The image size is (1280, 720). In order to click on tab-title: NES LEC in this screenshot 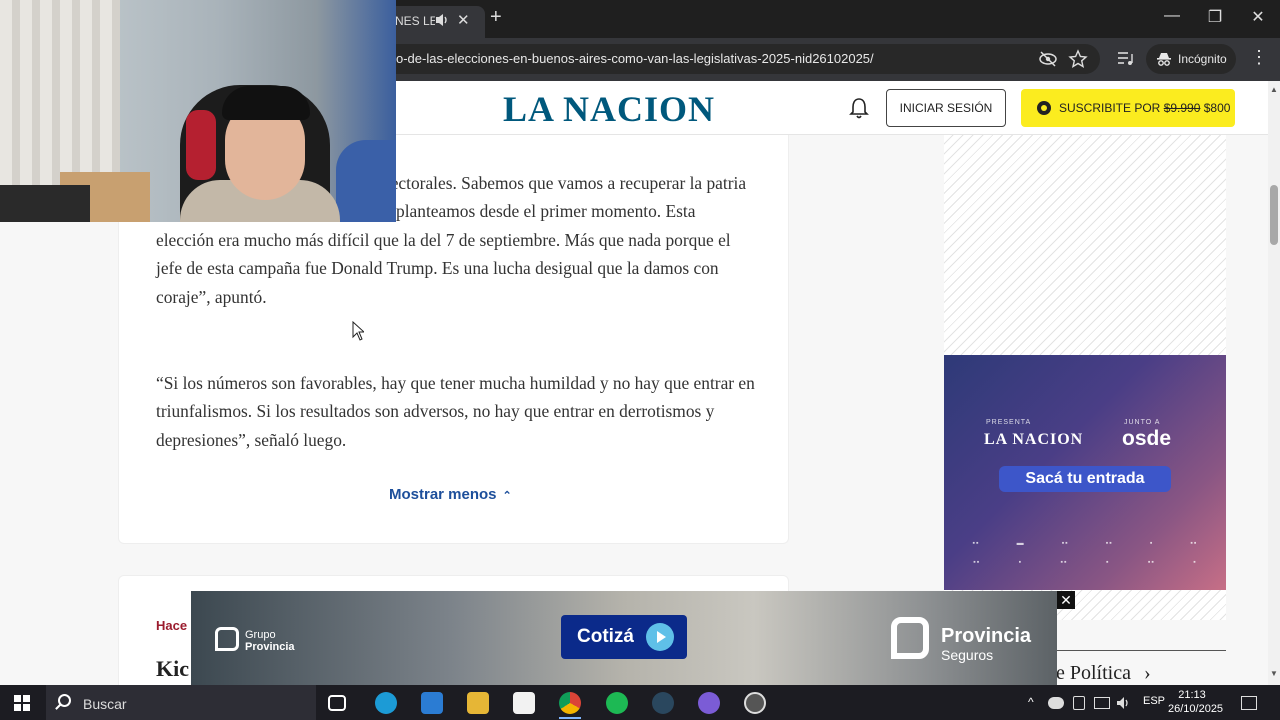, I will do `click(415, 21)`.